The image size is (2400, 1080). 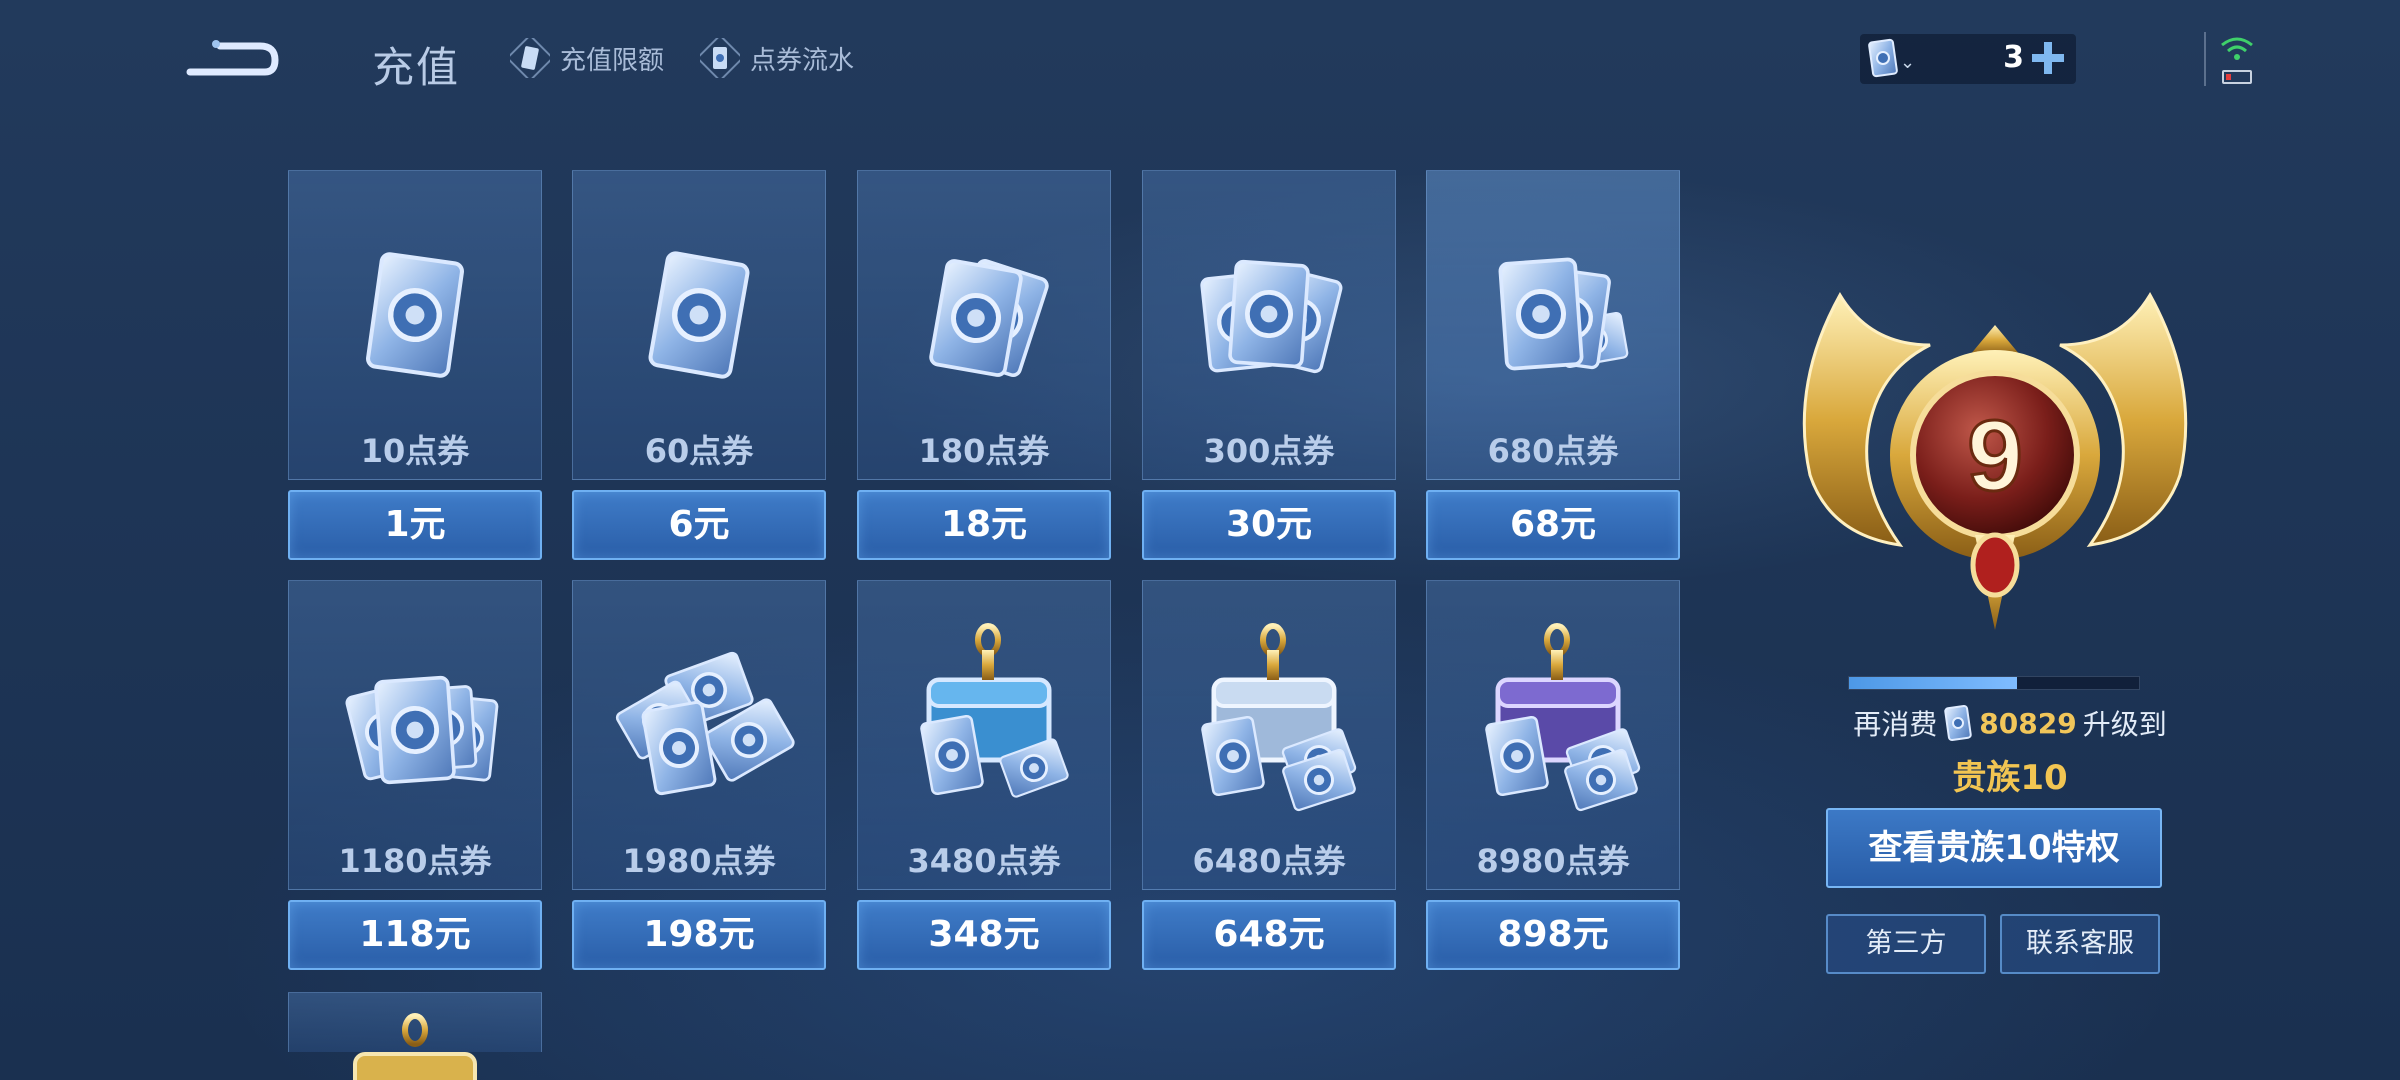 What do you see at coordinates (1553, 451) in the screenshot?
I see `product-amount: 680点券` at bounding box center [1553, 451].